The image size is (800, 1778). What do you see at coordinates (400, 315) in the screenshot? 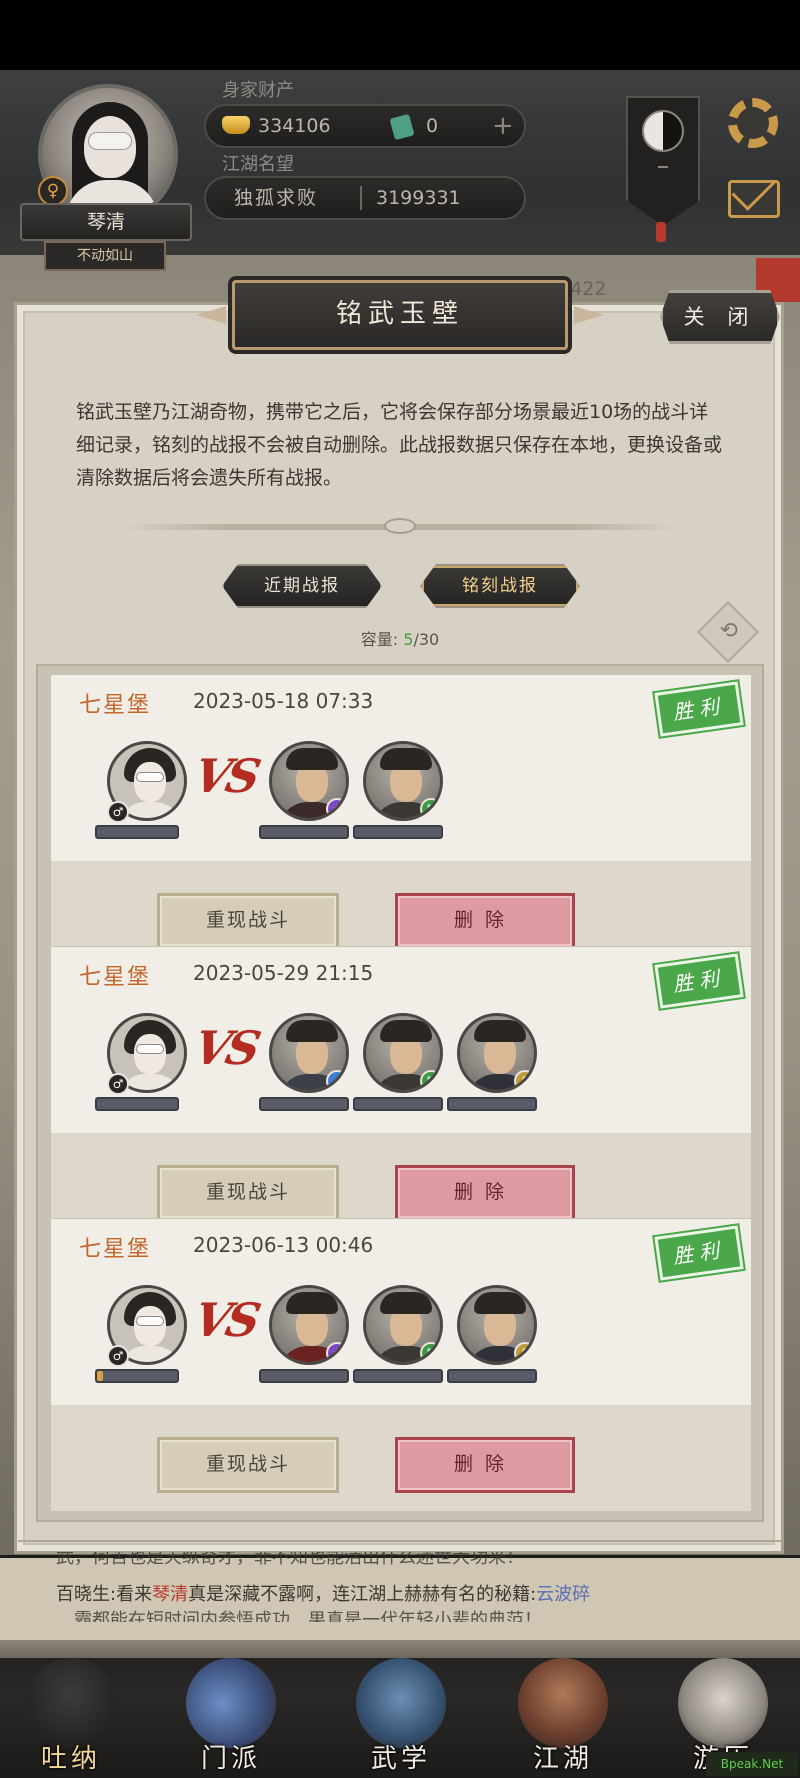
I see `dialog-title: 铭武玉壁` at bounding box center [400, 315].